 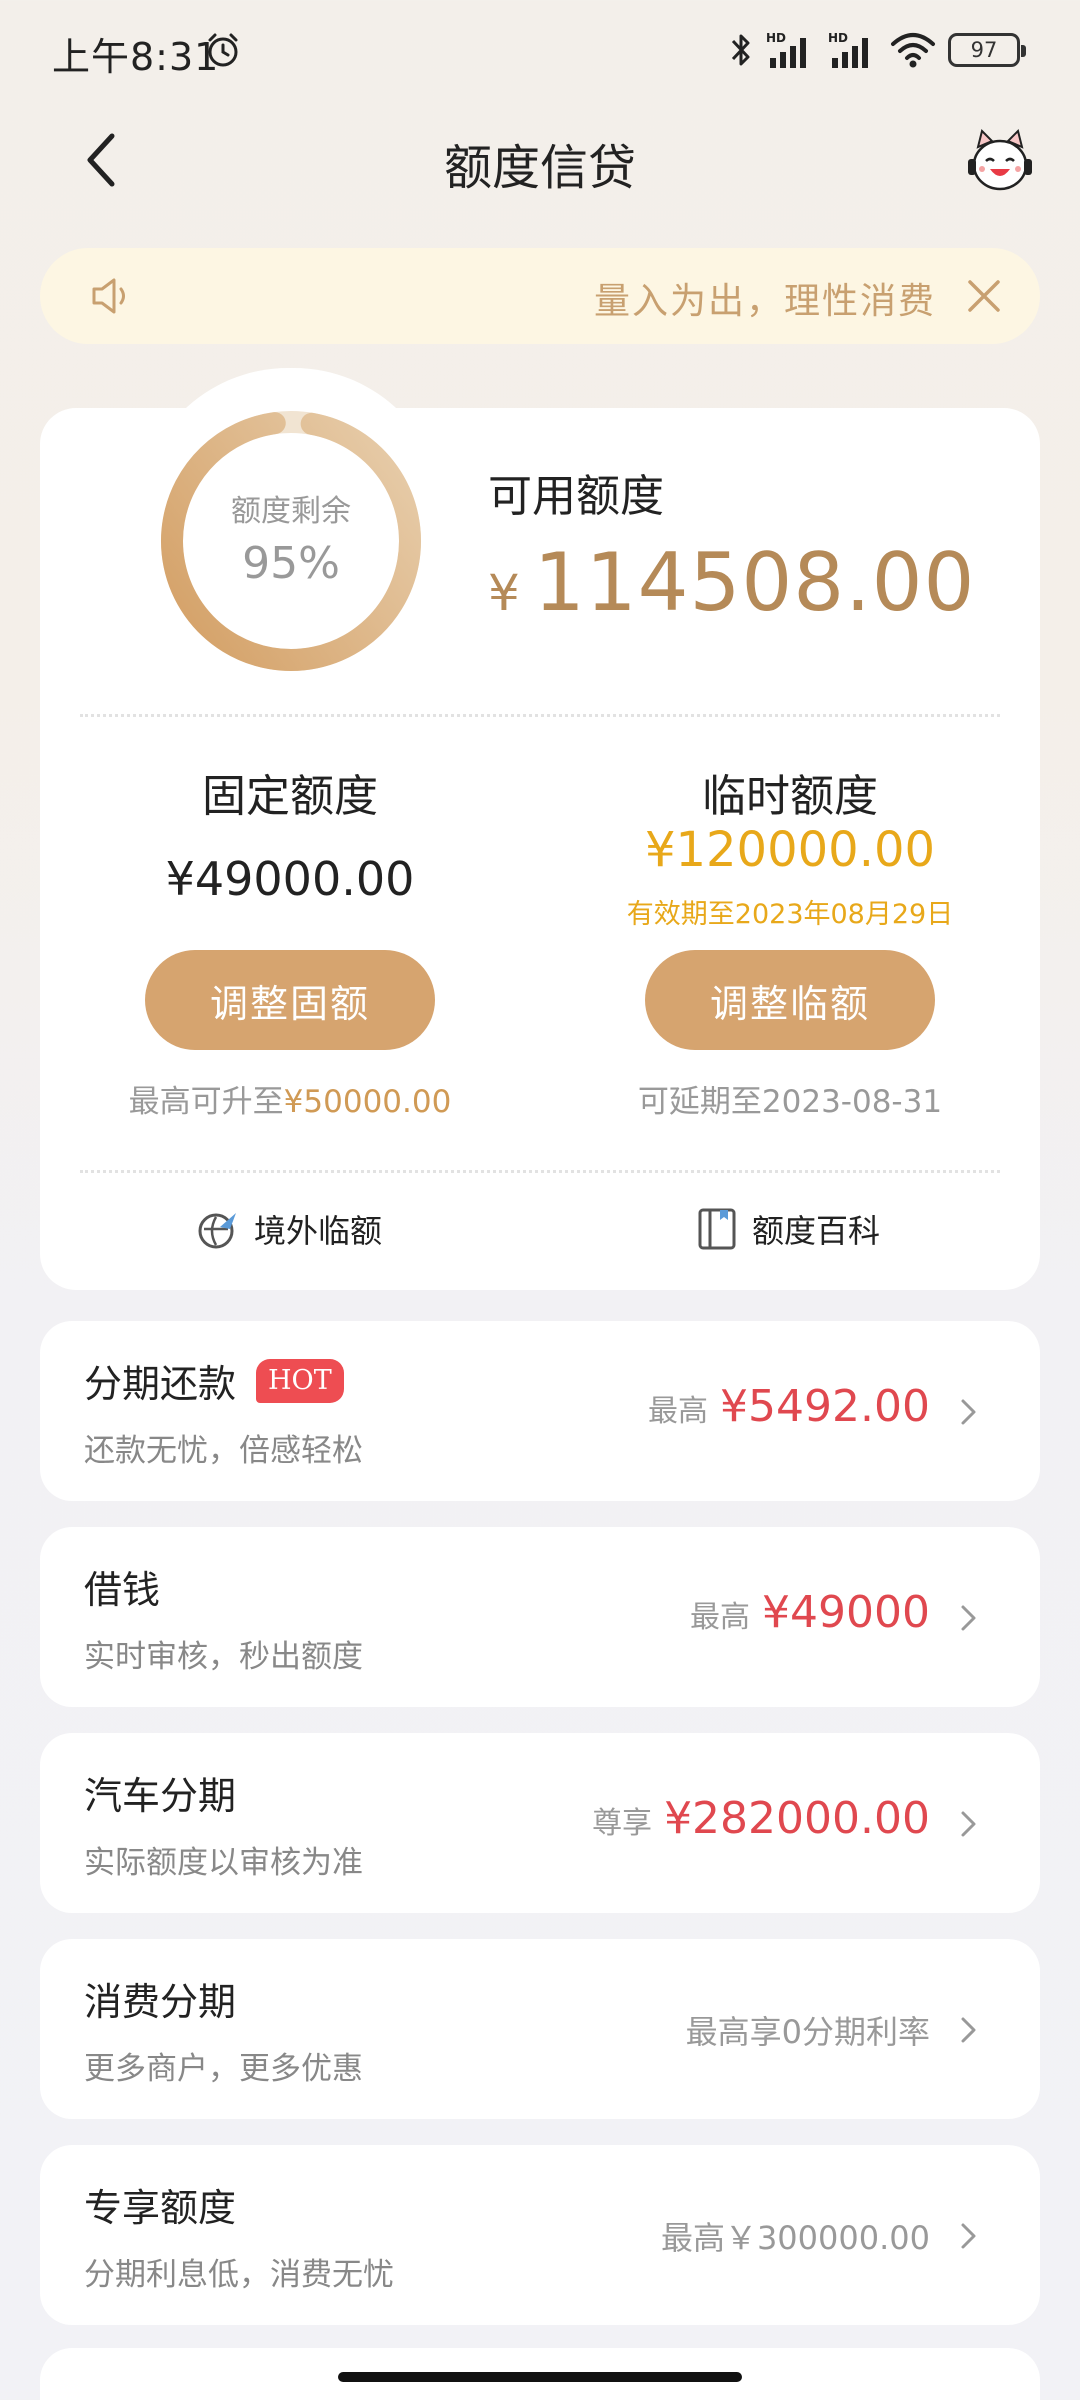 What do you see at coordinates (790, 796) in the screenshot?
I see `temp-title: 临时额度` at bounding box center [790, 796].